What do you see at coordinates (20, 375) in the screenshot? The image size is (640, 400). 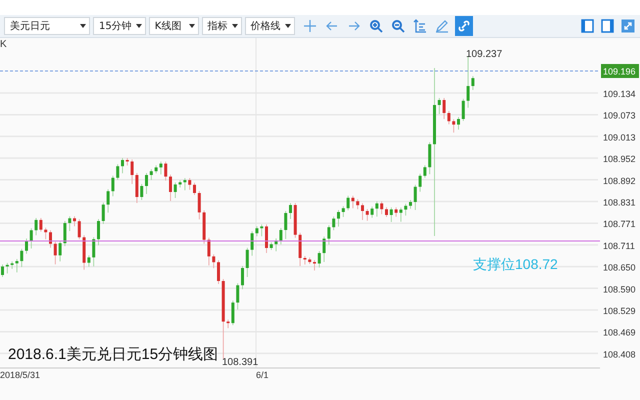 I see `date-label: 2018/5/31` at bounding box center [20, 375].